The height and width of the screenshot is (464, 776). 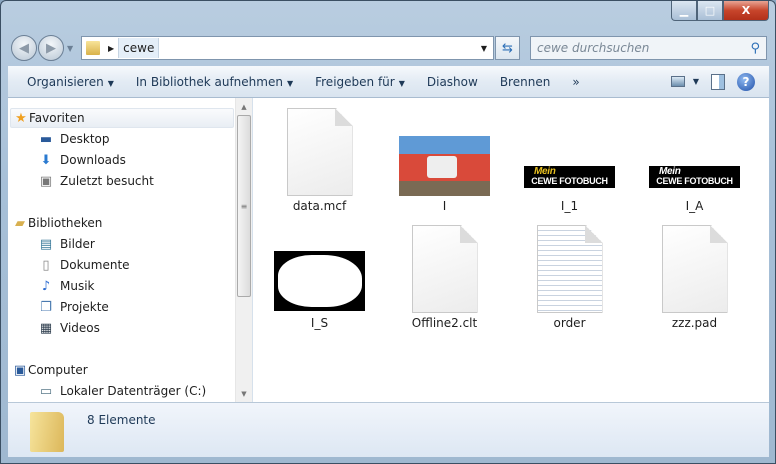 I want to click on videos-label: Videos, so click(x=80, y=328).